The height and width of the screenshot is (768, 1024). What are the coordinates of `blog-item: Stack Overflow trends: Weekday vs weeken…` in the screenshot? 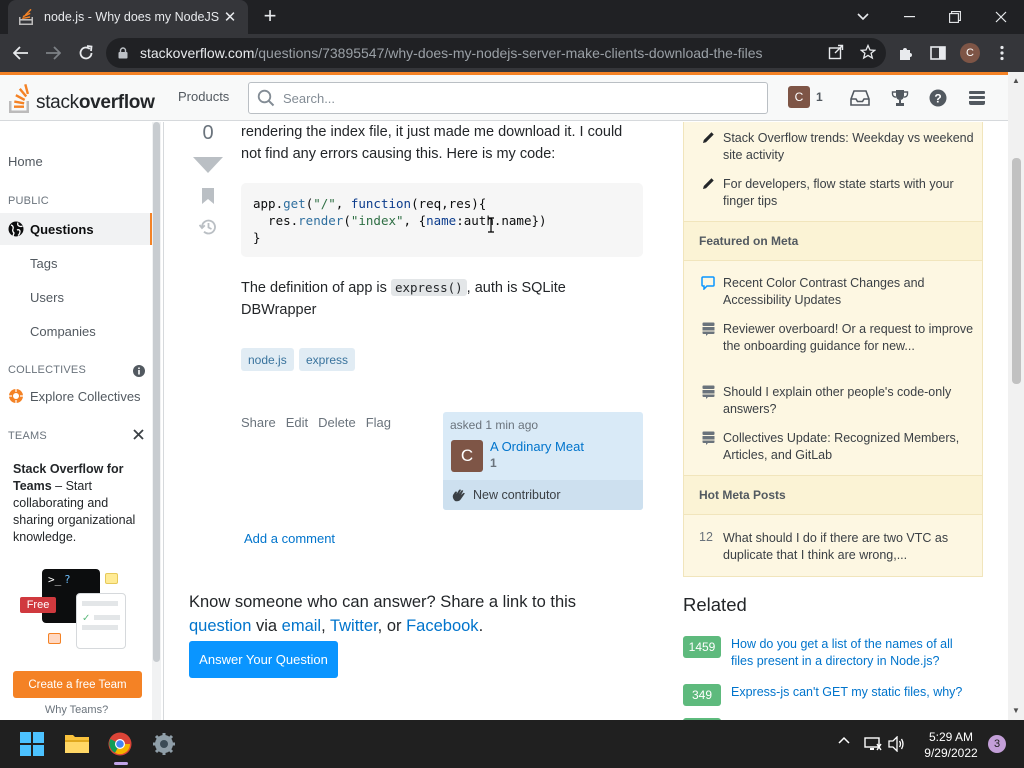 It's located at (838, 147).